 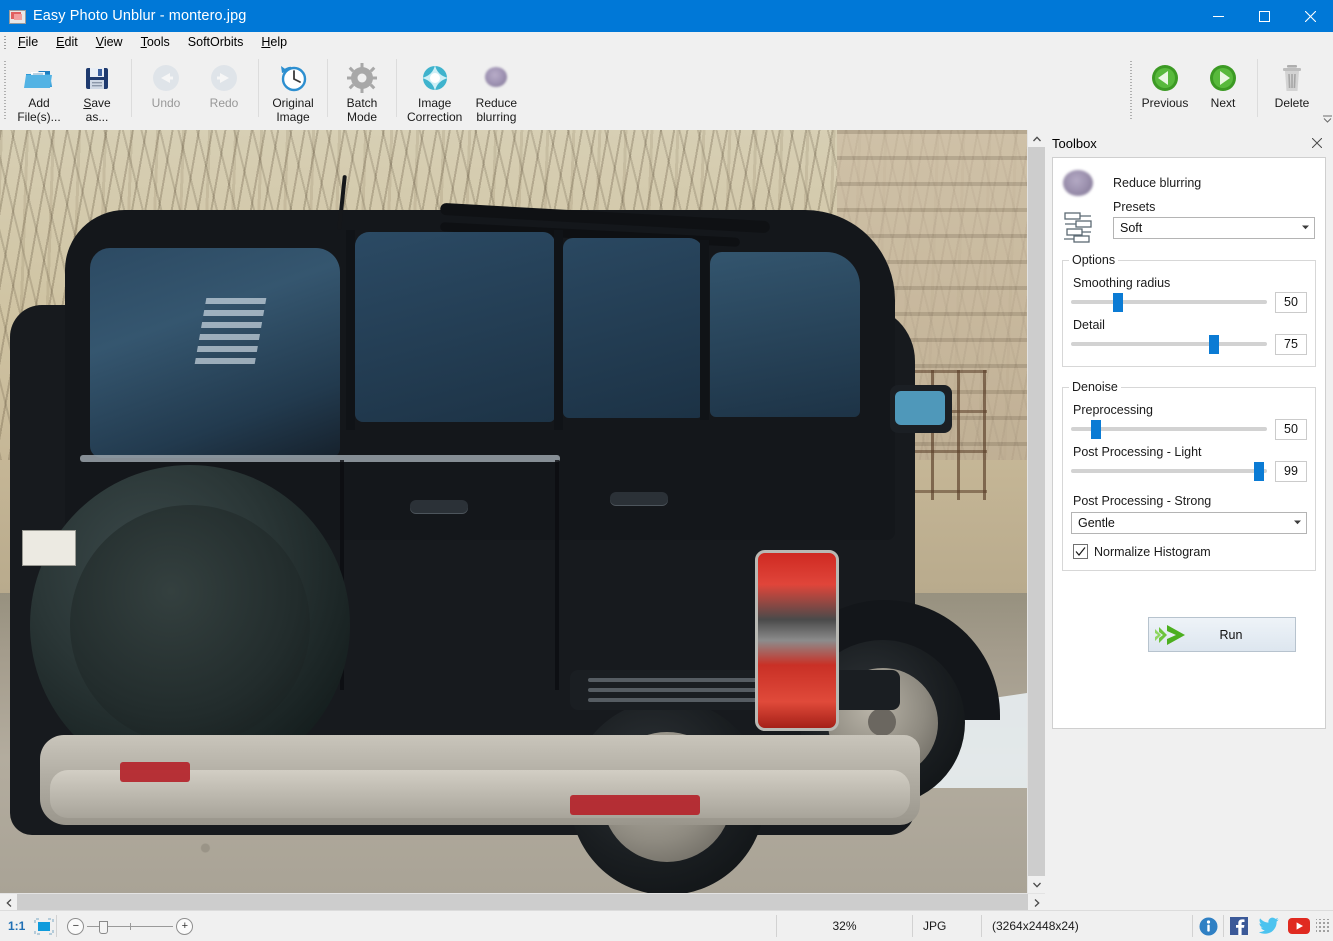 What do you see at coordinates (1291, 344) in the screenshot?
I see `detail-value: 75` at bounding box center [1291, 344].